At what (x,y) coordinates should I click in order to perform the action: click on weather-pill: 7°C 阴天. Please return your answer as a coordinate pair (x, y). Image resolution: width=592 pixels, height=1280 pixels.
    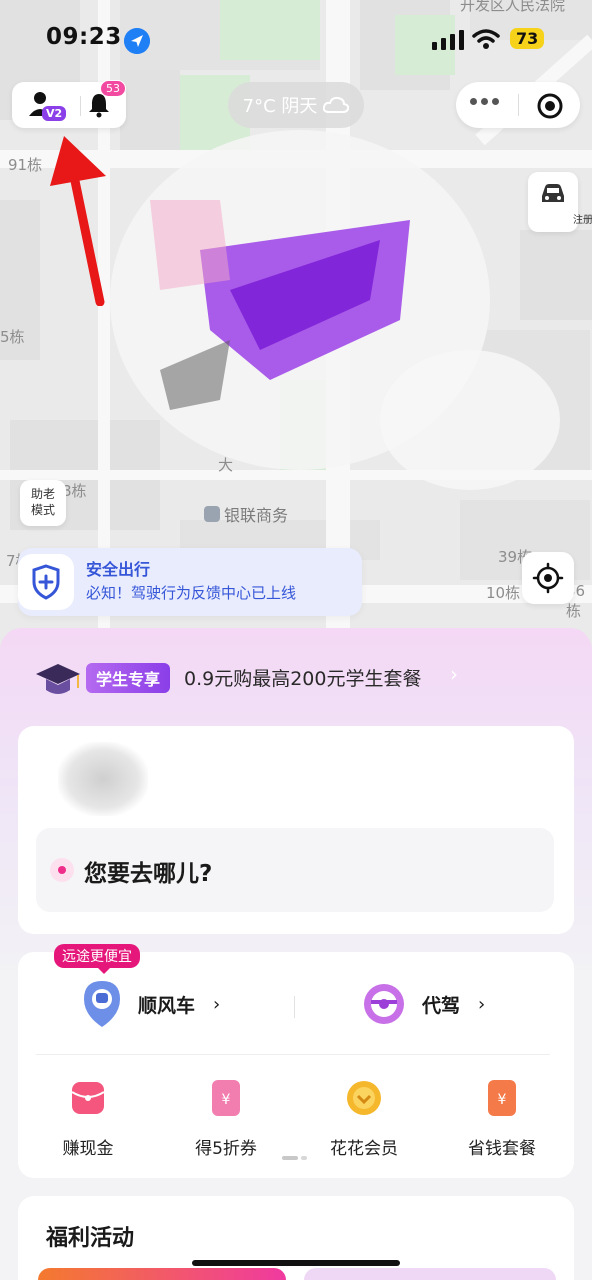
    Looking at the image, I should click on (296, 105).